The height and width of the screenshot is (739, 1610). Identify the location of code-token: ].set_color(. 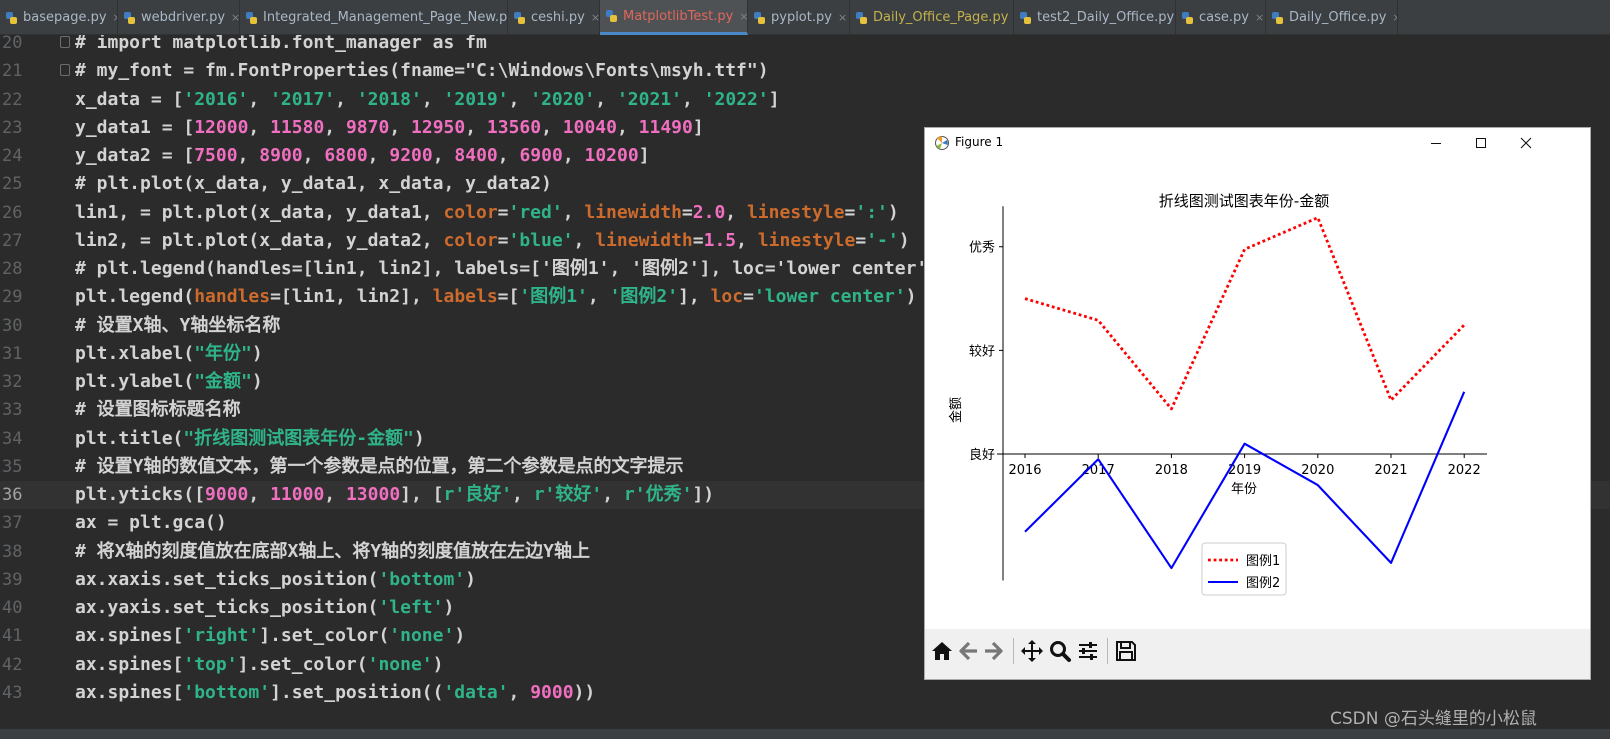
(324, 636).